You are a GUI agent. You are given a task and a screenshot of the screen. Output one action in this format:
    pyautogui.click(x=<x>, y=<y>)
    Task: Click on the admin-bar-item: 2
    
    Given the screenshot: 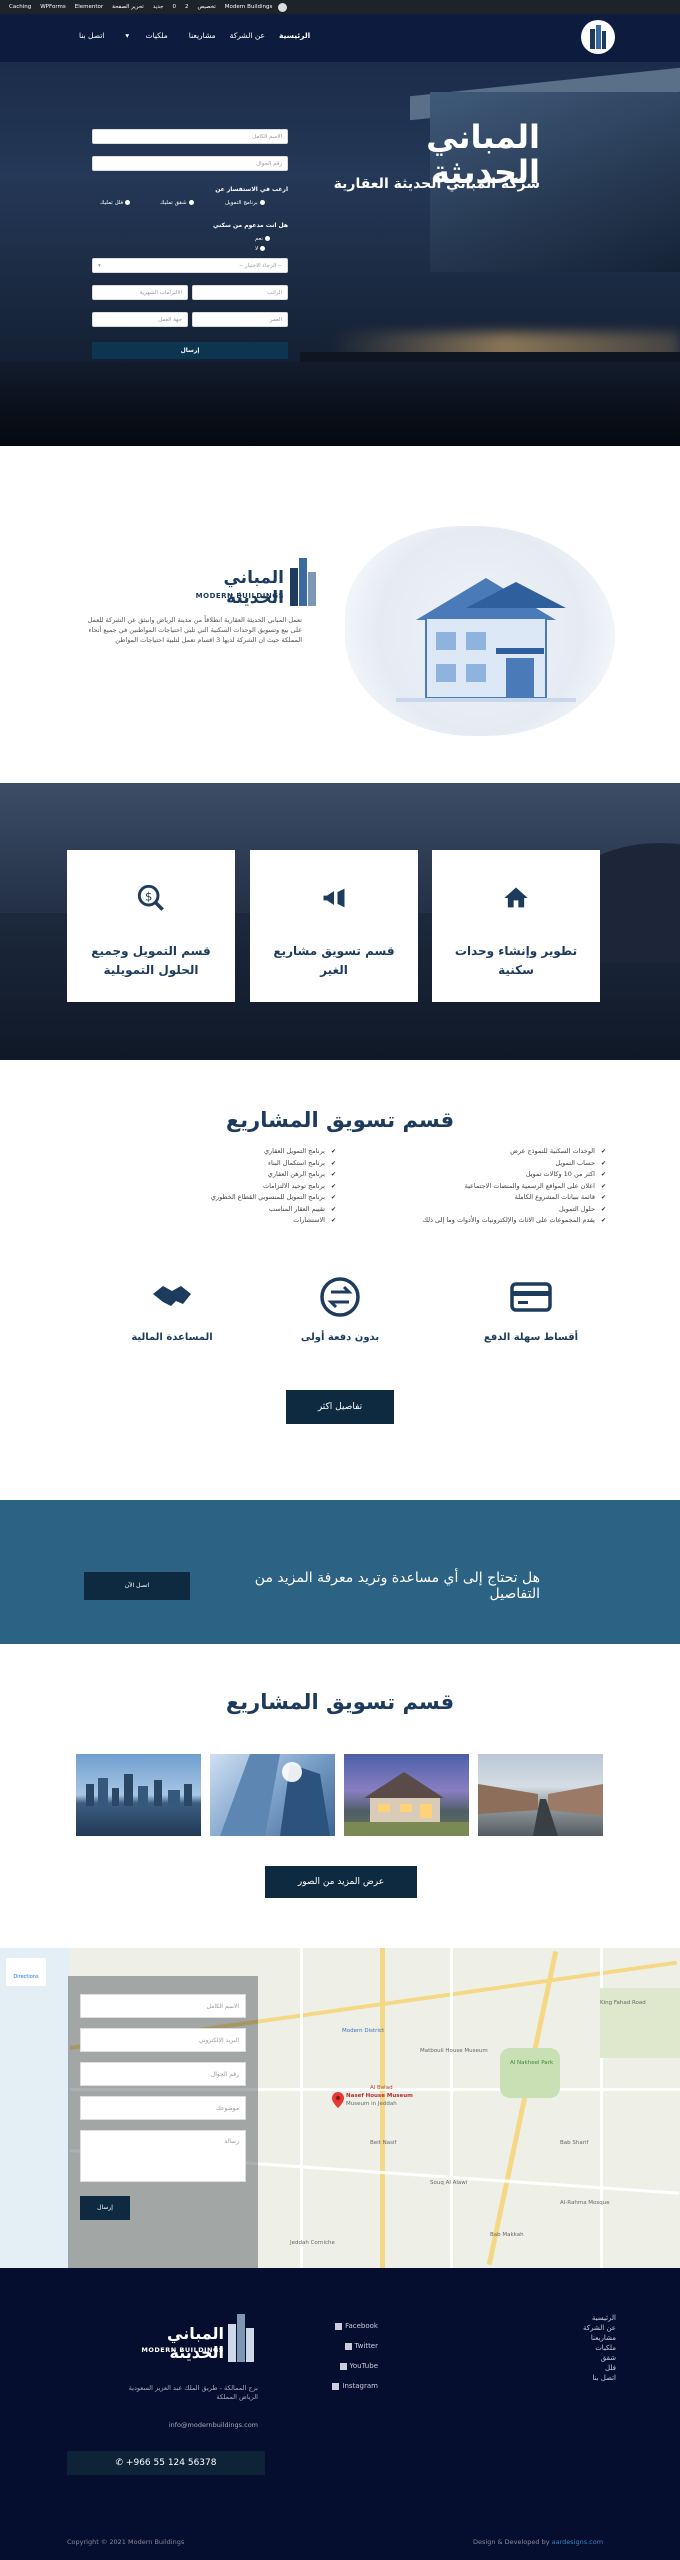 What is the action you would take?
    pyautogui.click(x=187, y=7)
    